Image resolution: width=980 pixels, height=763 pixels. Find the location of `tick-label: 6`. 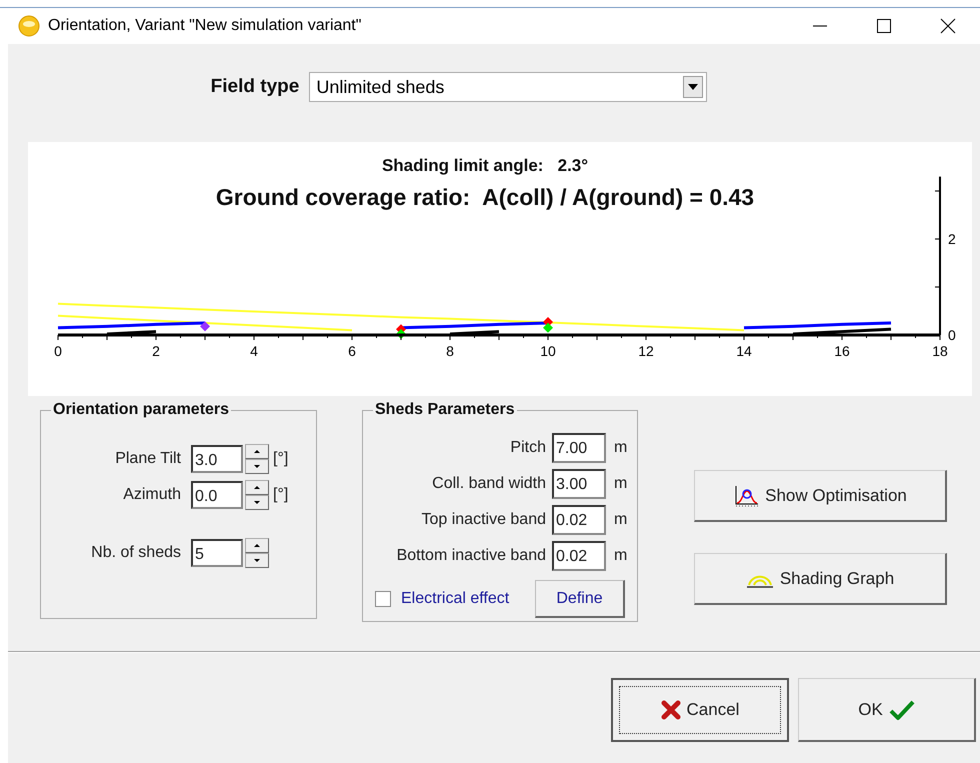

tick-label: 6 is located at coordinates (352, 351).